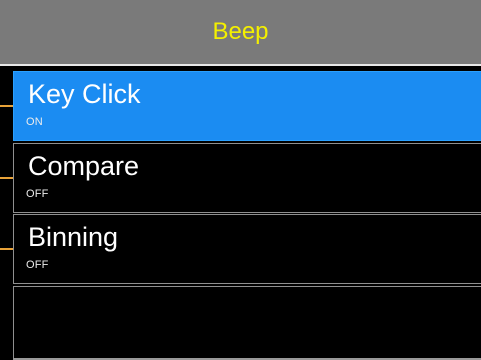 The image size is (481, 360). What do you see at coordinates (84, 94) in the screenshot?
I see `menu-item-label: Key Click` at bounding box center [84, 94].